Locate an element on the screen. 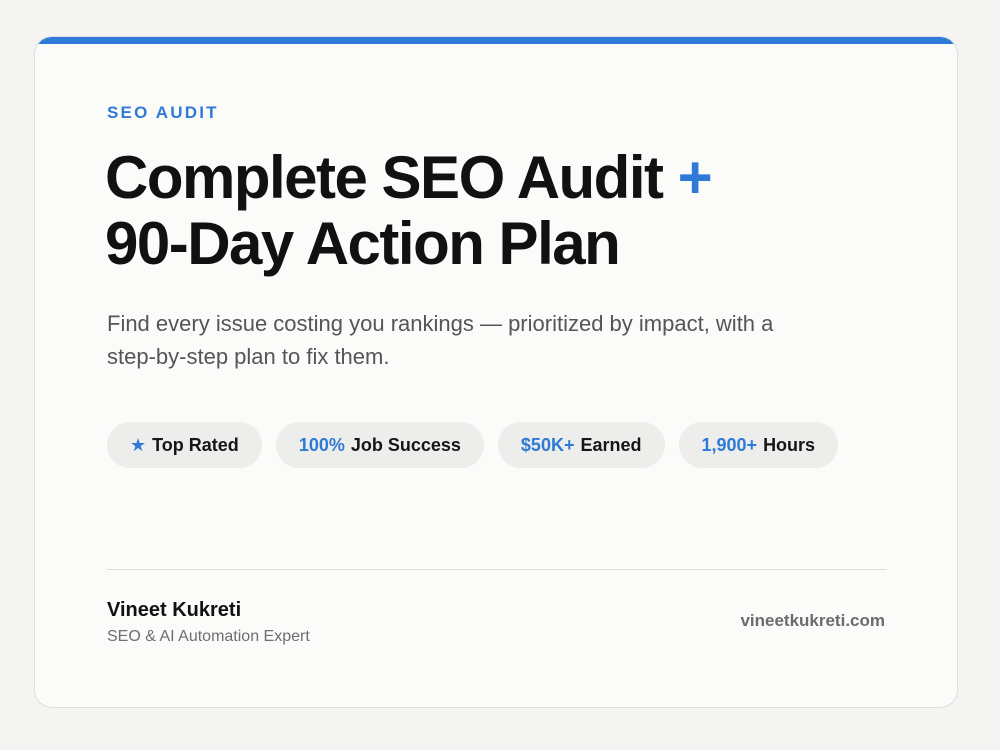 This screenshot has width=1000, height=750. stat-pill-top-rated: ★ Top Rated is located at coordinates (184, 445).